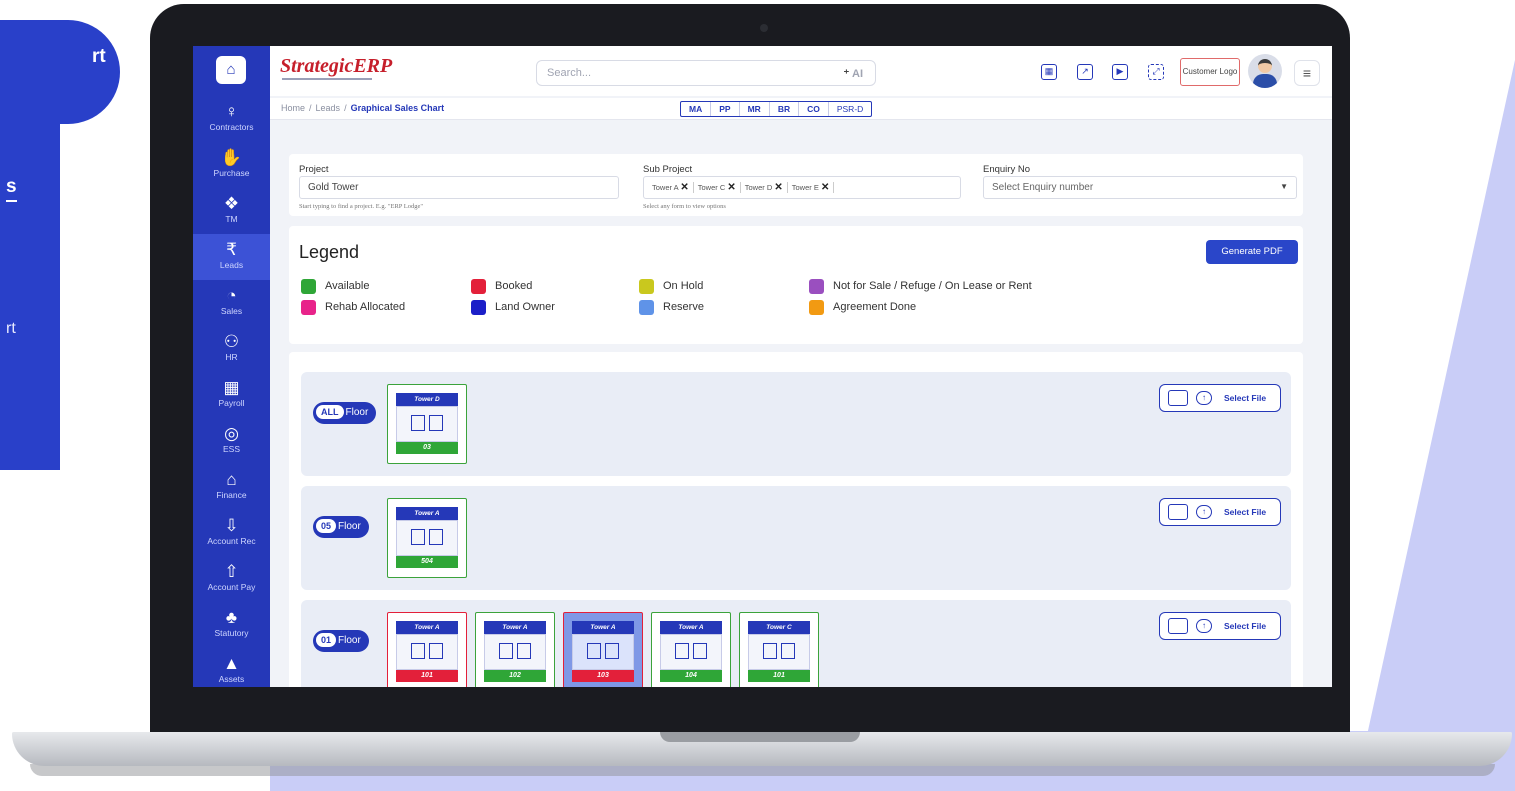 The width and height of the screenshot is (1515, 791). I want to click on sidebar-item-label: Account Rec, so click(231, 541).